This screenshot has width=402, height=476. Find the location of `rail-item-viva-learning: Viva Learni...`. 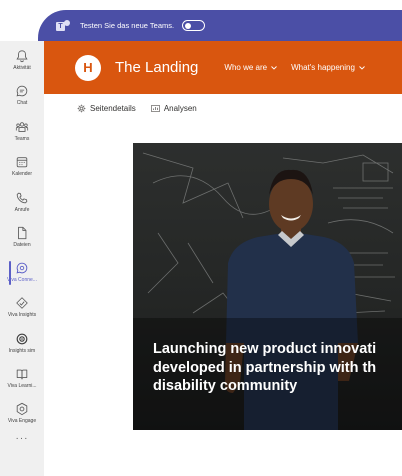

rail-item-viva-learning: Viva Learni... is located at coordinates (22, 378).